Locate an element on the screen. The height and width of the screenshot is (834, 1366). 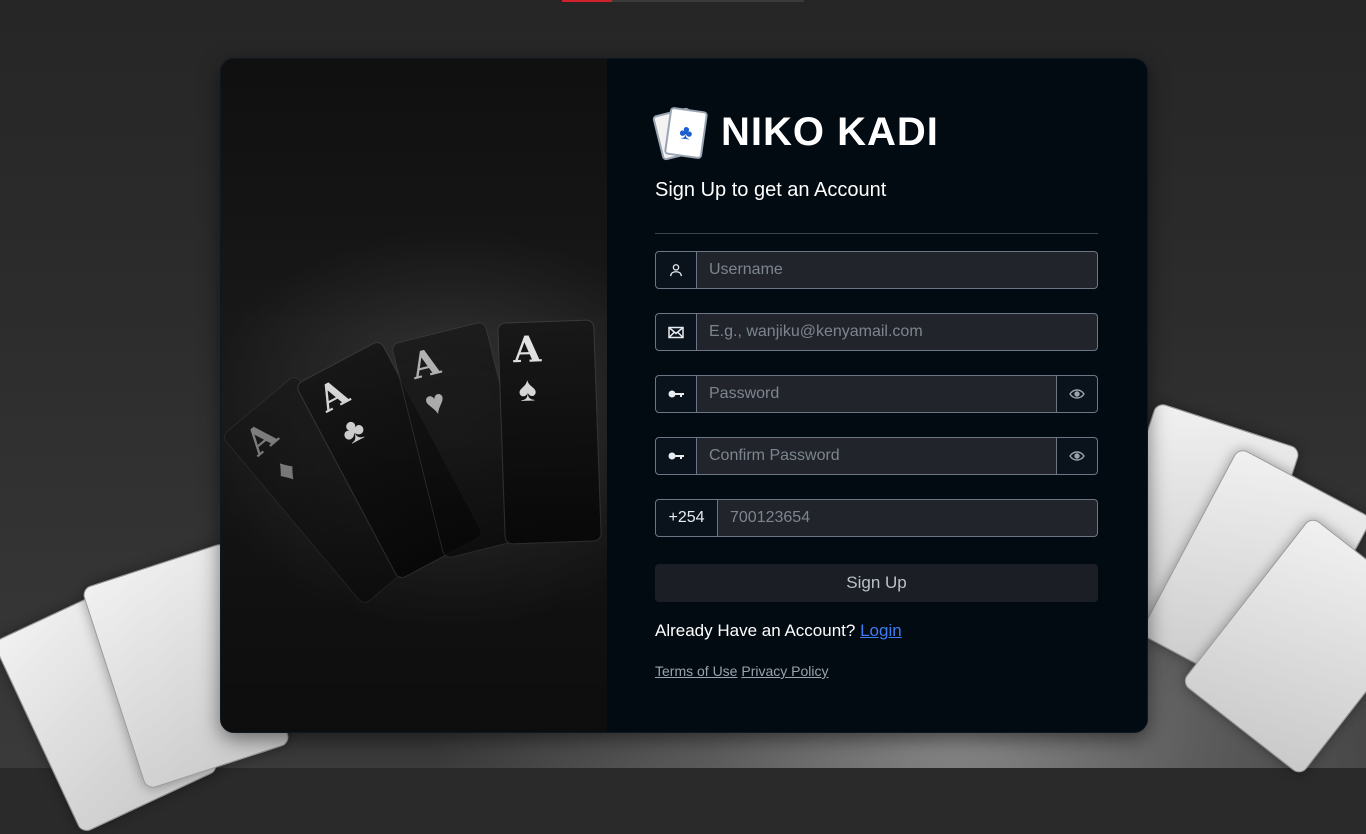
already-have-account: Already Have an Account? Login is located at coordinates (778, 631).